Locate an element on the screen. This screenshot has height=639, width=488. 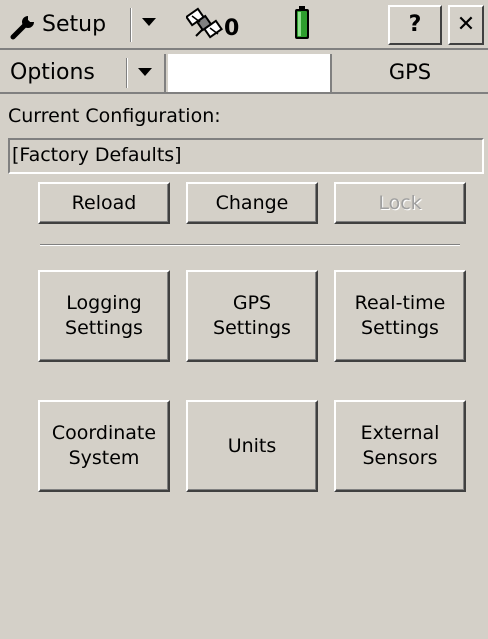
realtime-settings-button: Real-time Settings is located at coordinates (400, 316).